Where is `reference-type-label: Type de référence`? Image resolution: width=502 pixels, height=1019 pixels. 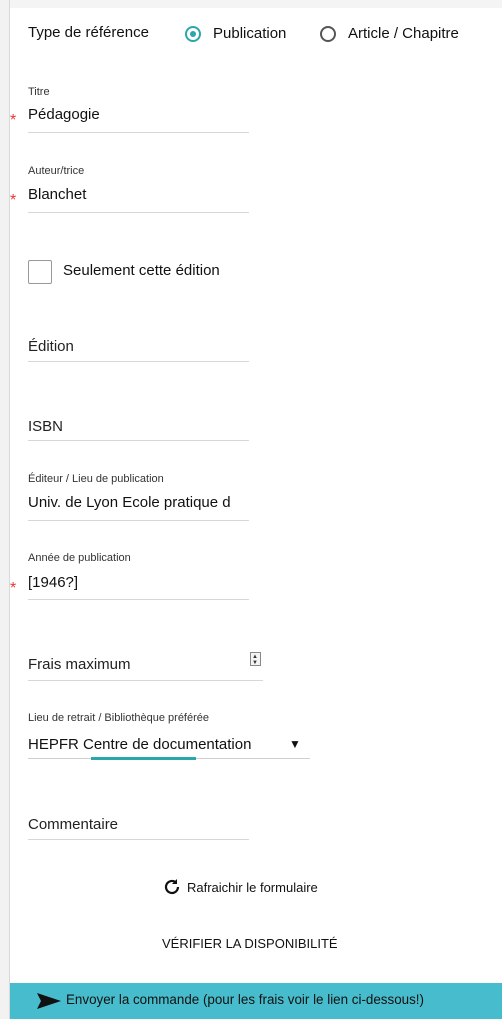
reference-type-label: Type de référence is located at coordinates (88, 32).